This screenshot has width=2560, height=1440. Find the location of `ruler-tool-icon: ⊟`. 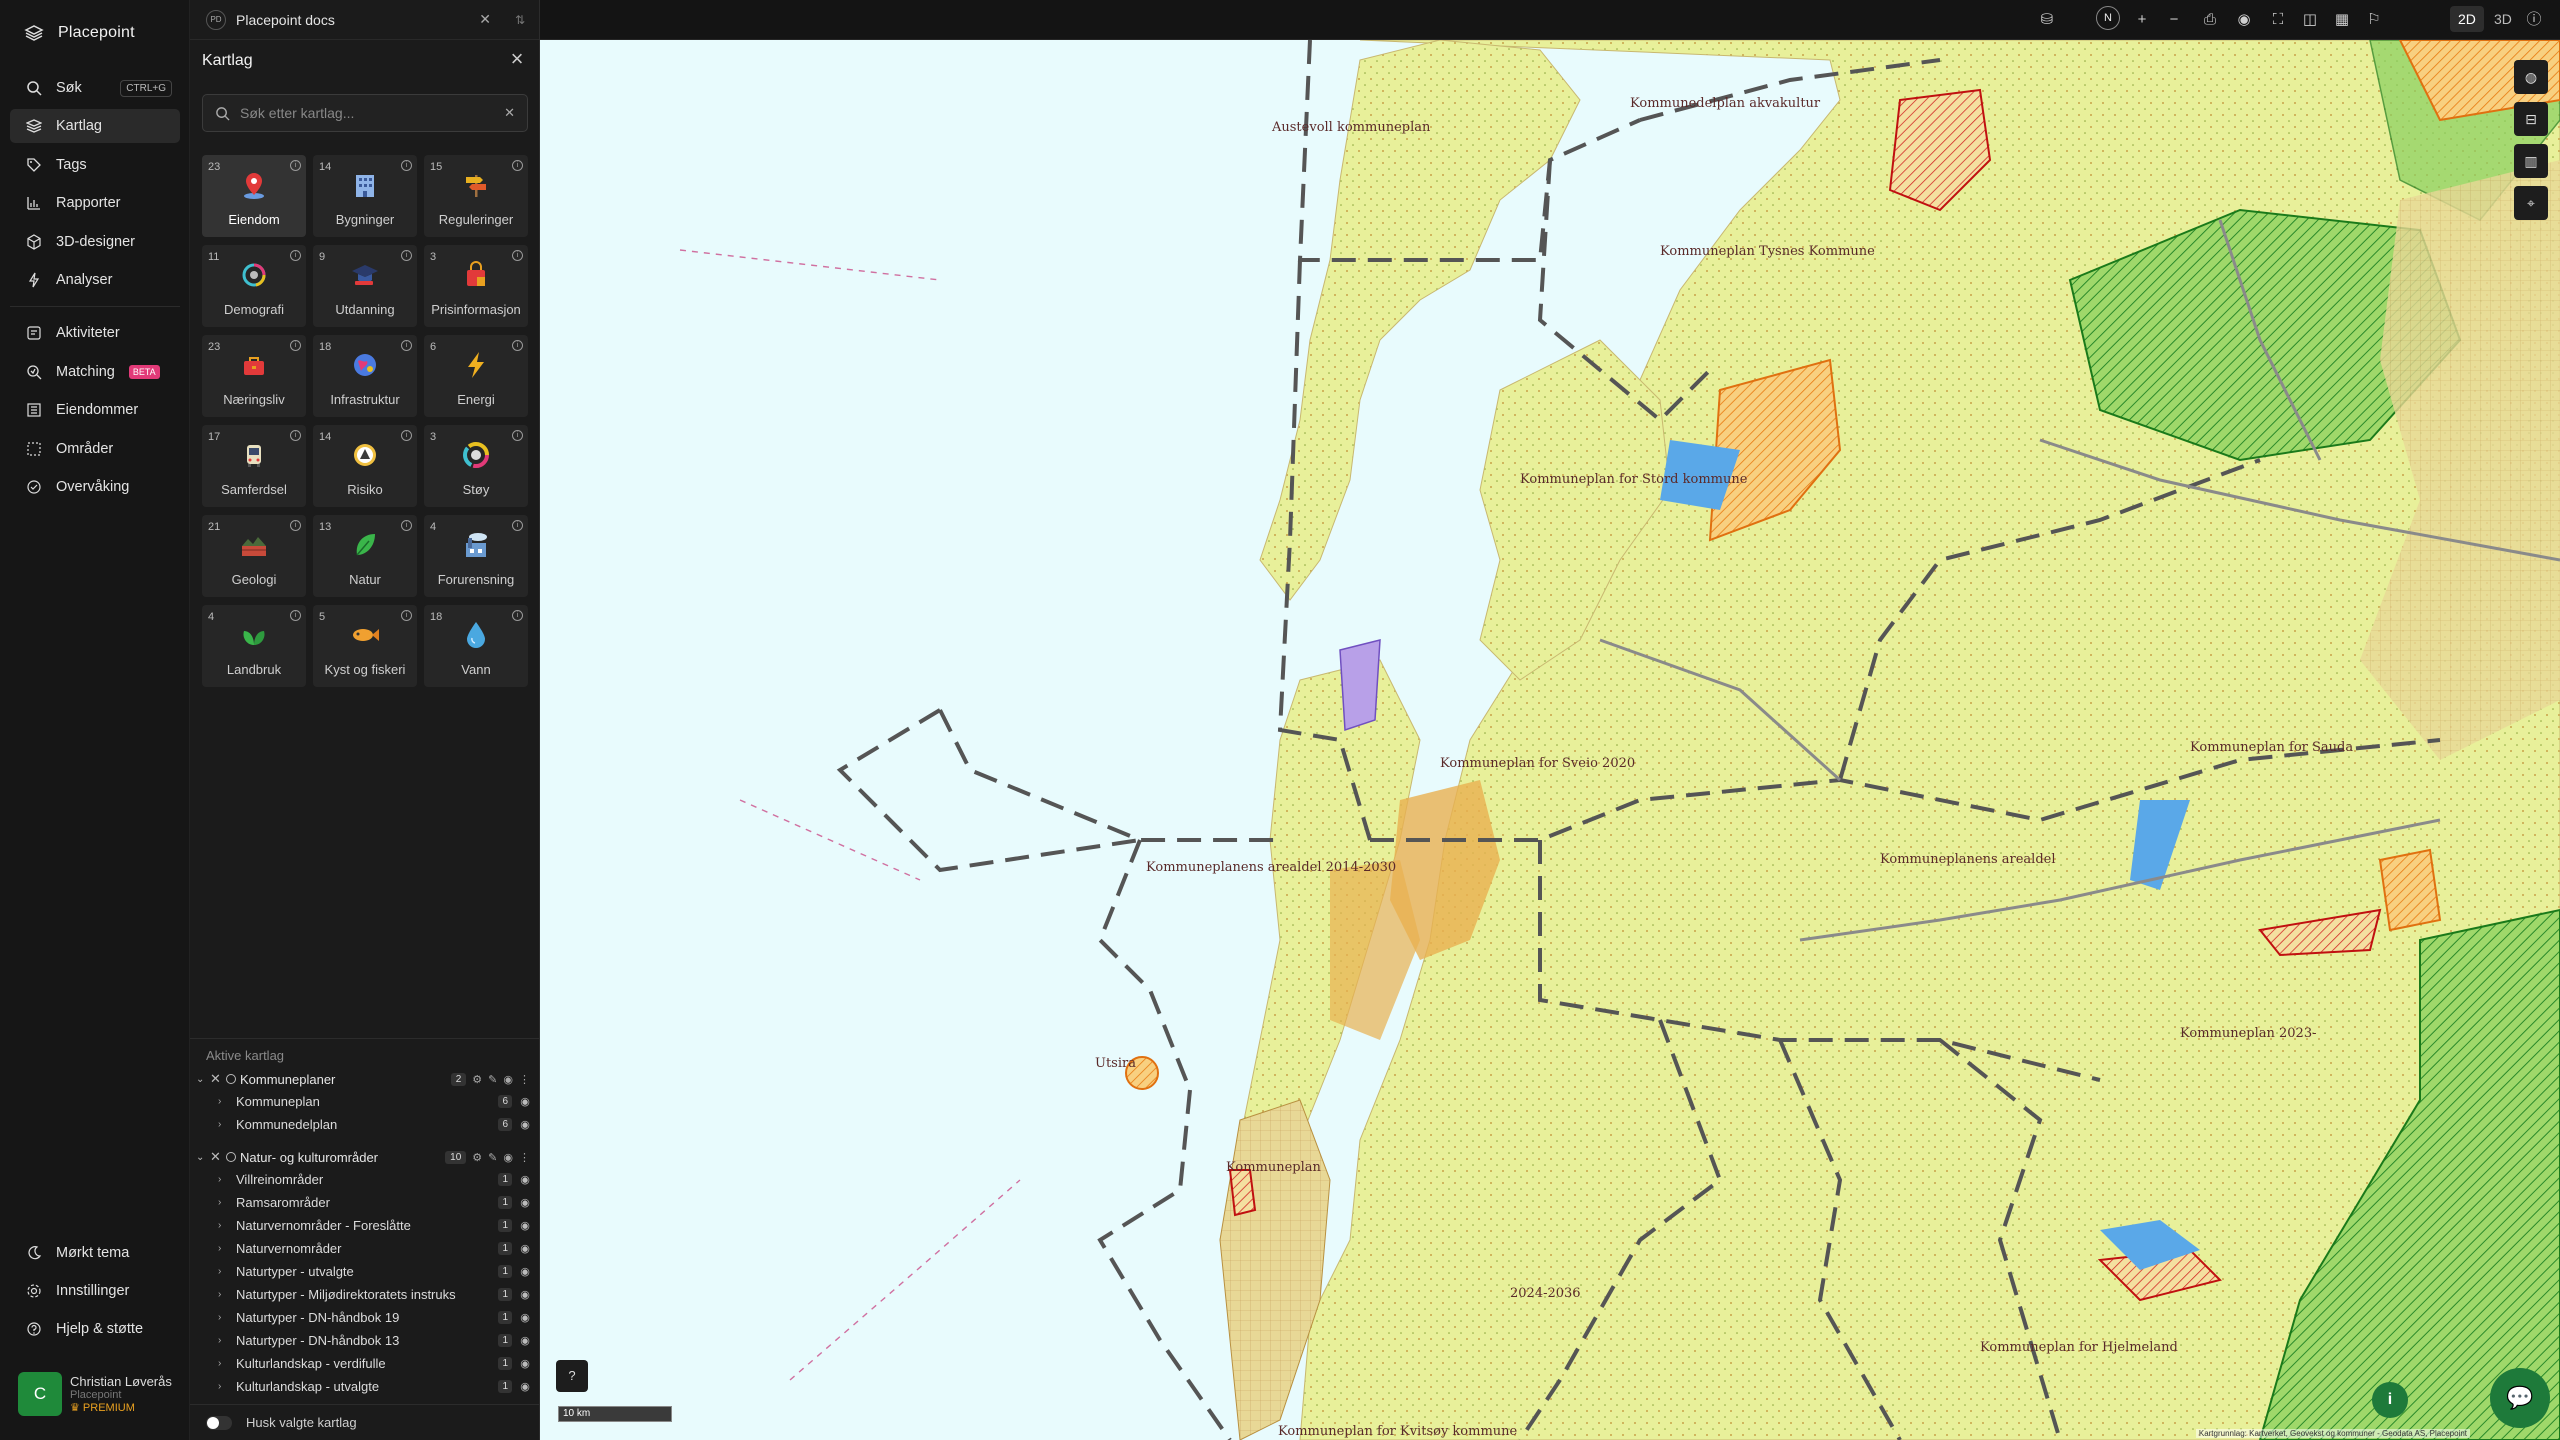

ruler-tool-icon: ⊟ is located at coordinates (2531, 119).